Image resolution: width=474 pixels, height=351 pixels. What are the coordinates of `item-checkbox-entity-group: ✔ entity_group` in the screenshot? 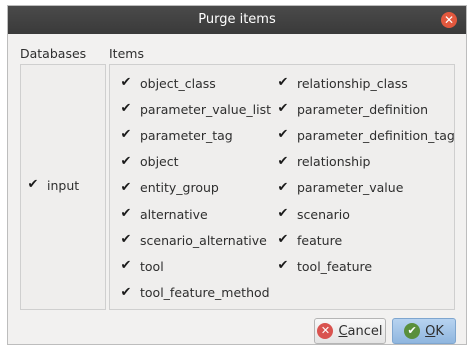 It's located at (169, 188).